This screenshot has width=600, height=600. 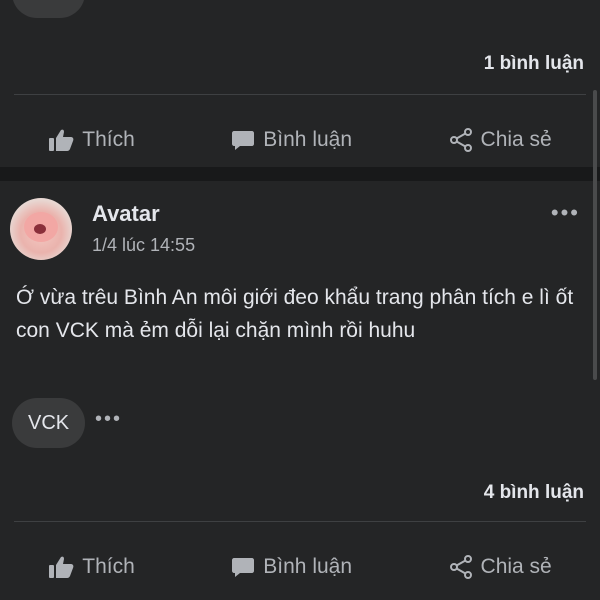 I want to click on comment-count: 1 bình luận, so click(x=534, y=64).